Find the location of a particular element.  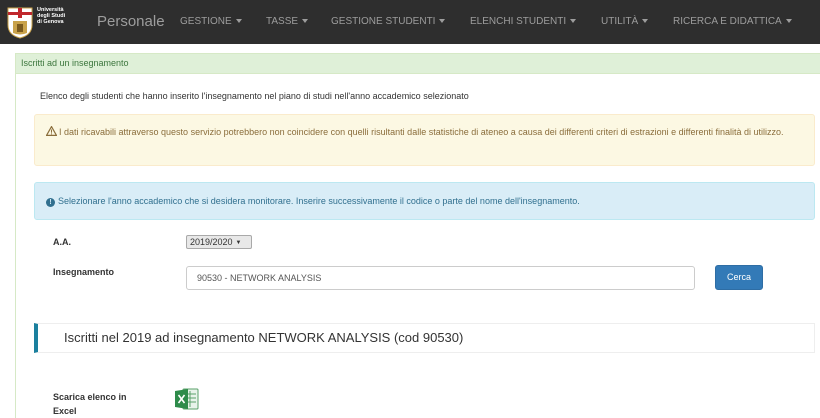

excel-icon is located at coordinates (187, 399).